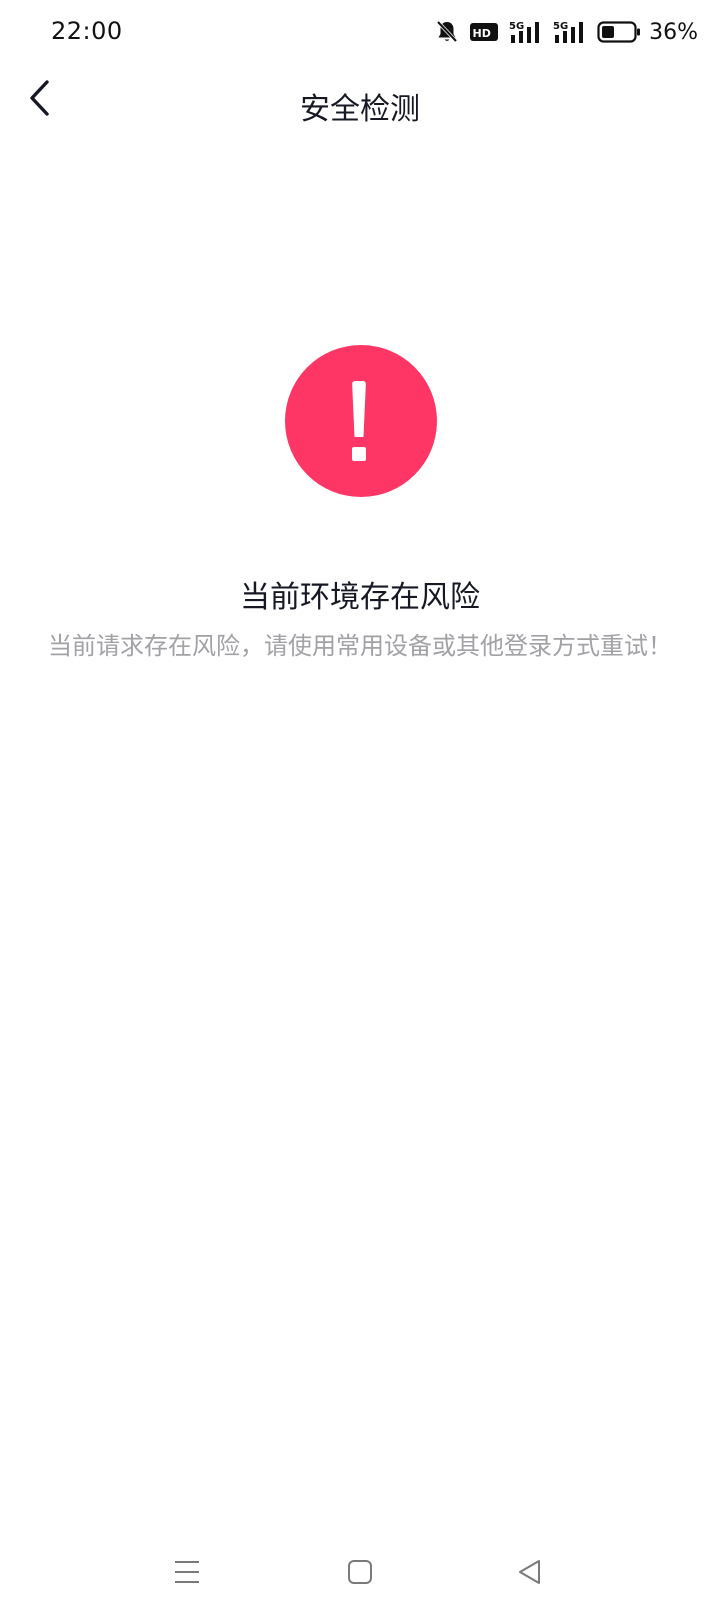 This screenshot has height=1612, width=720. Describe the element at coordinates (359, 409) in the screenshot. I see `exclamation-bar` at that location.